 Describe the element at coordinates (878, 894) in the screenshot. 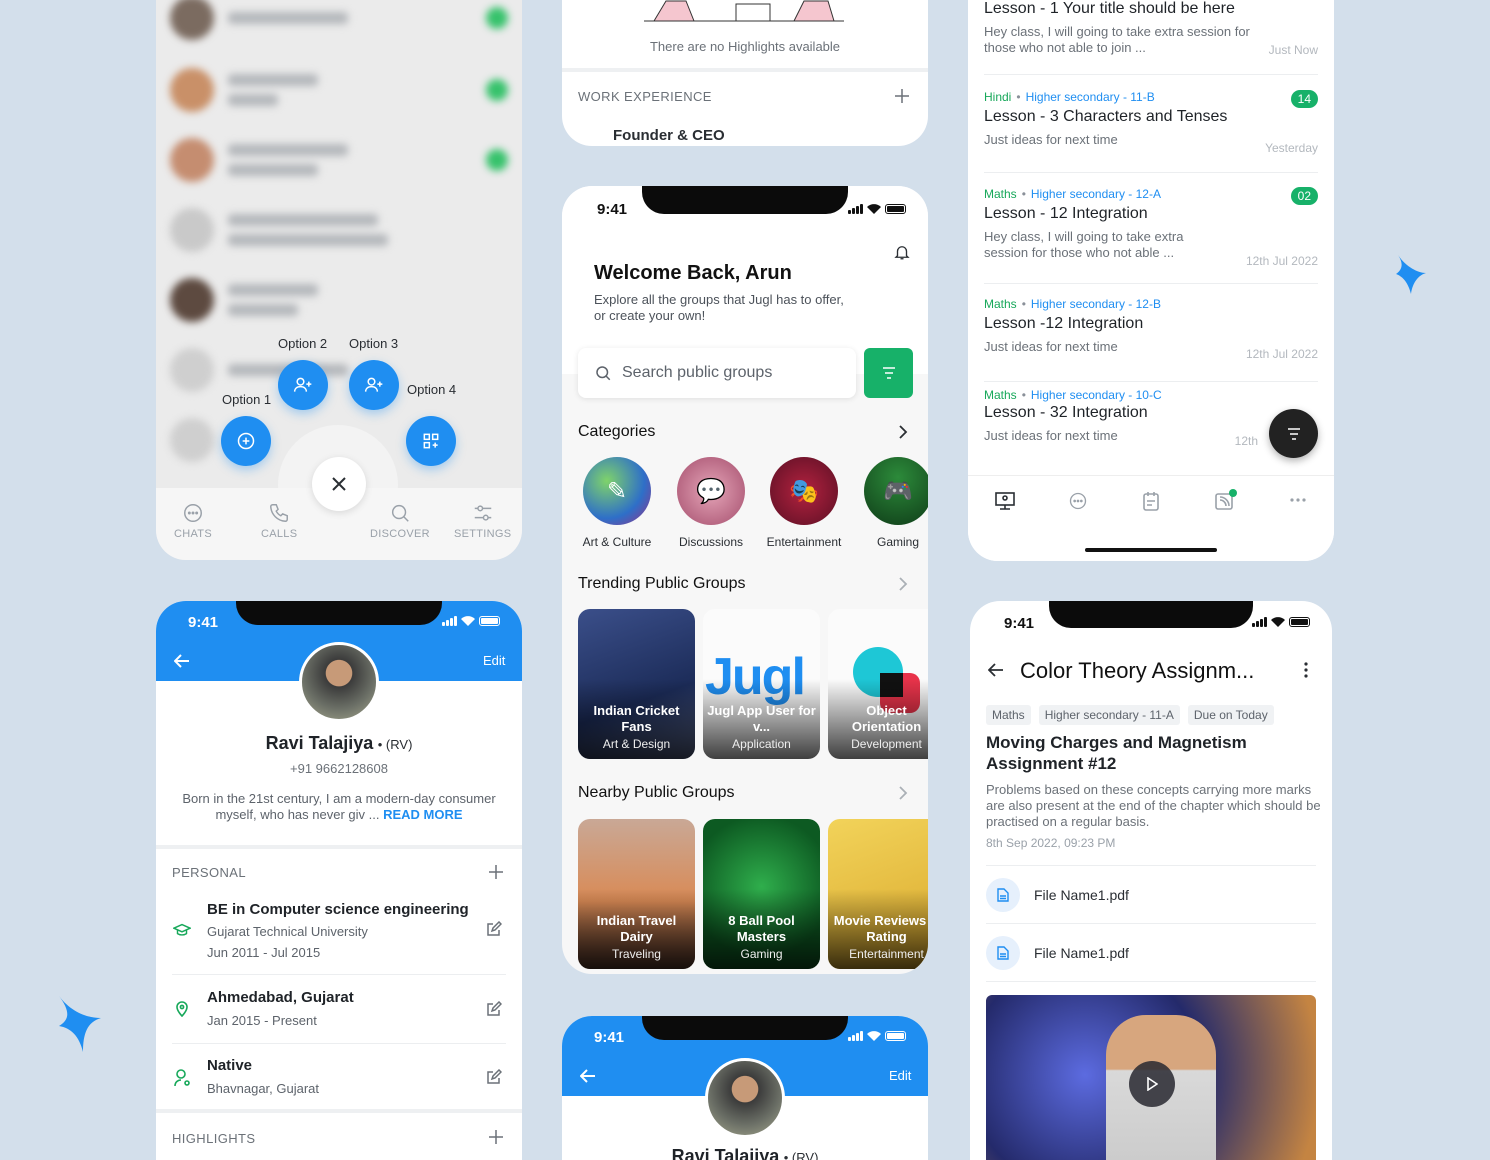

I see `nearby-group-card: Movie Reviews & Rating Entertainment` at that location.